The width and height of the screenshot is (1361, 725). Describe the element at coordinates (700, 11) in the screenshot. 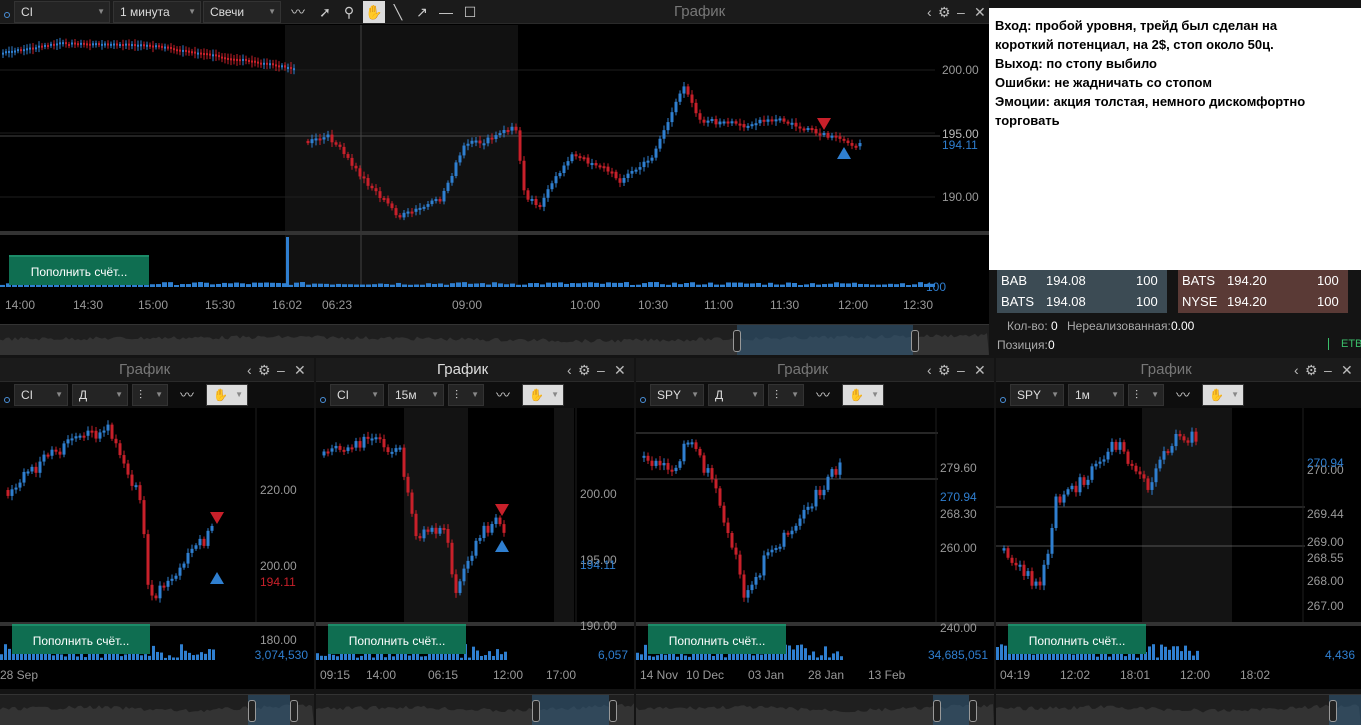

I see `main-chart-title: График` at that location.